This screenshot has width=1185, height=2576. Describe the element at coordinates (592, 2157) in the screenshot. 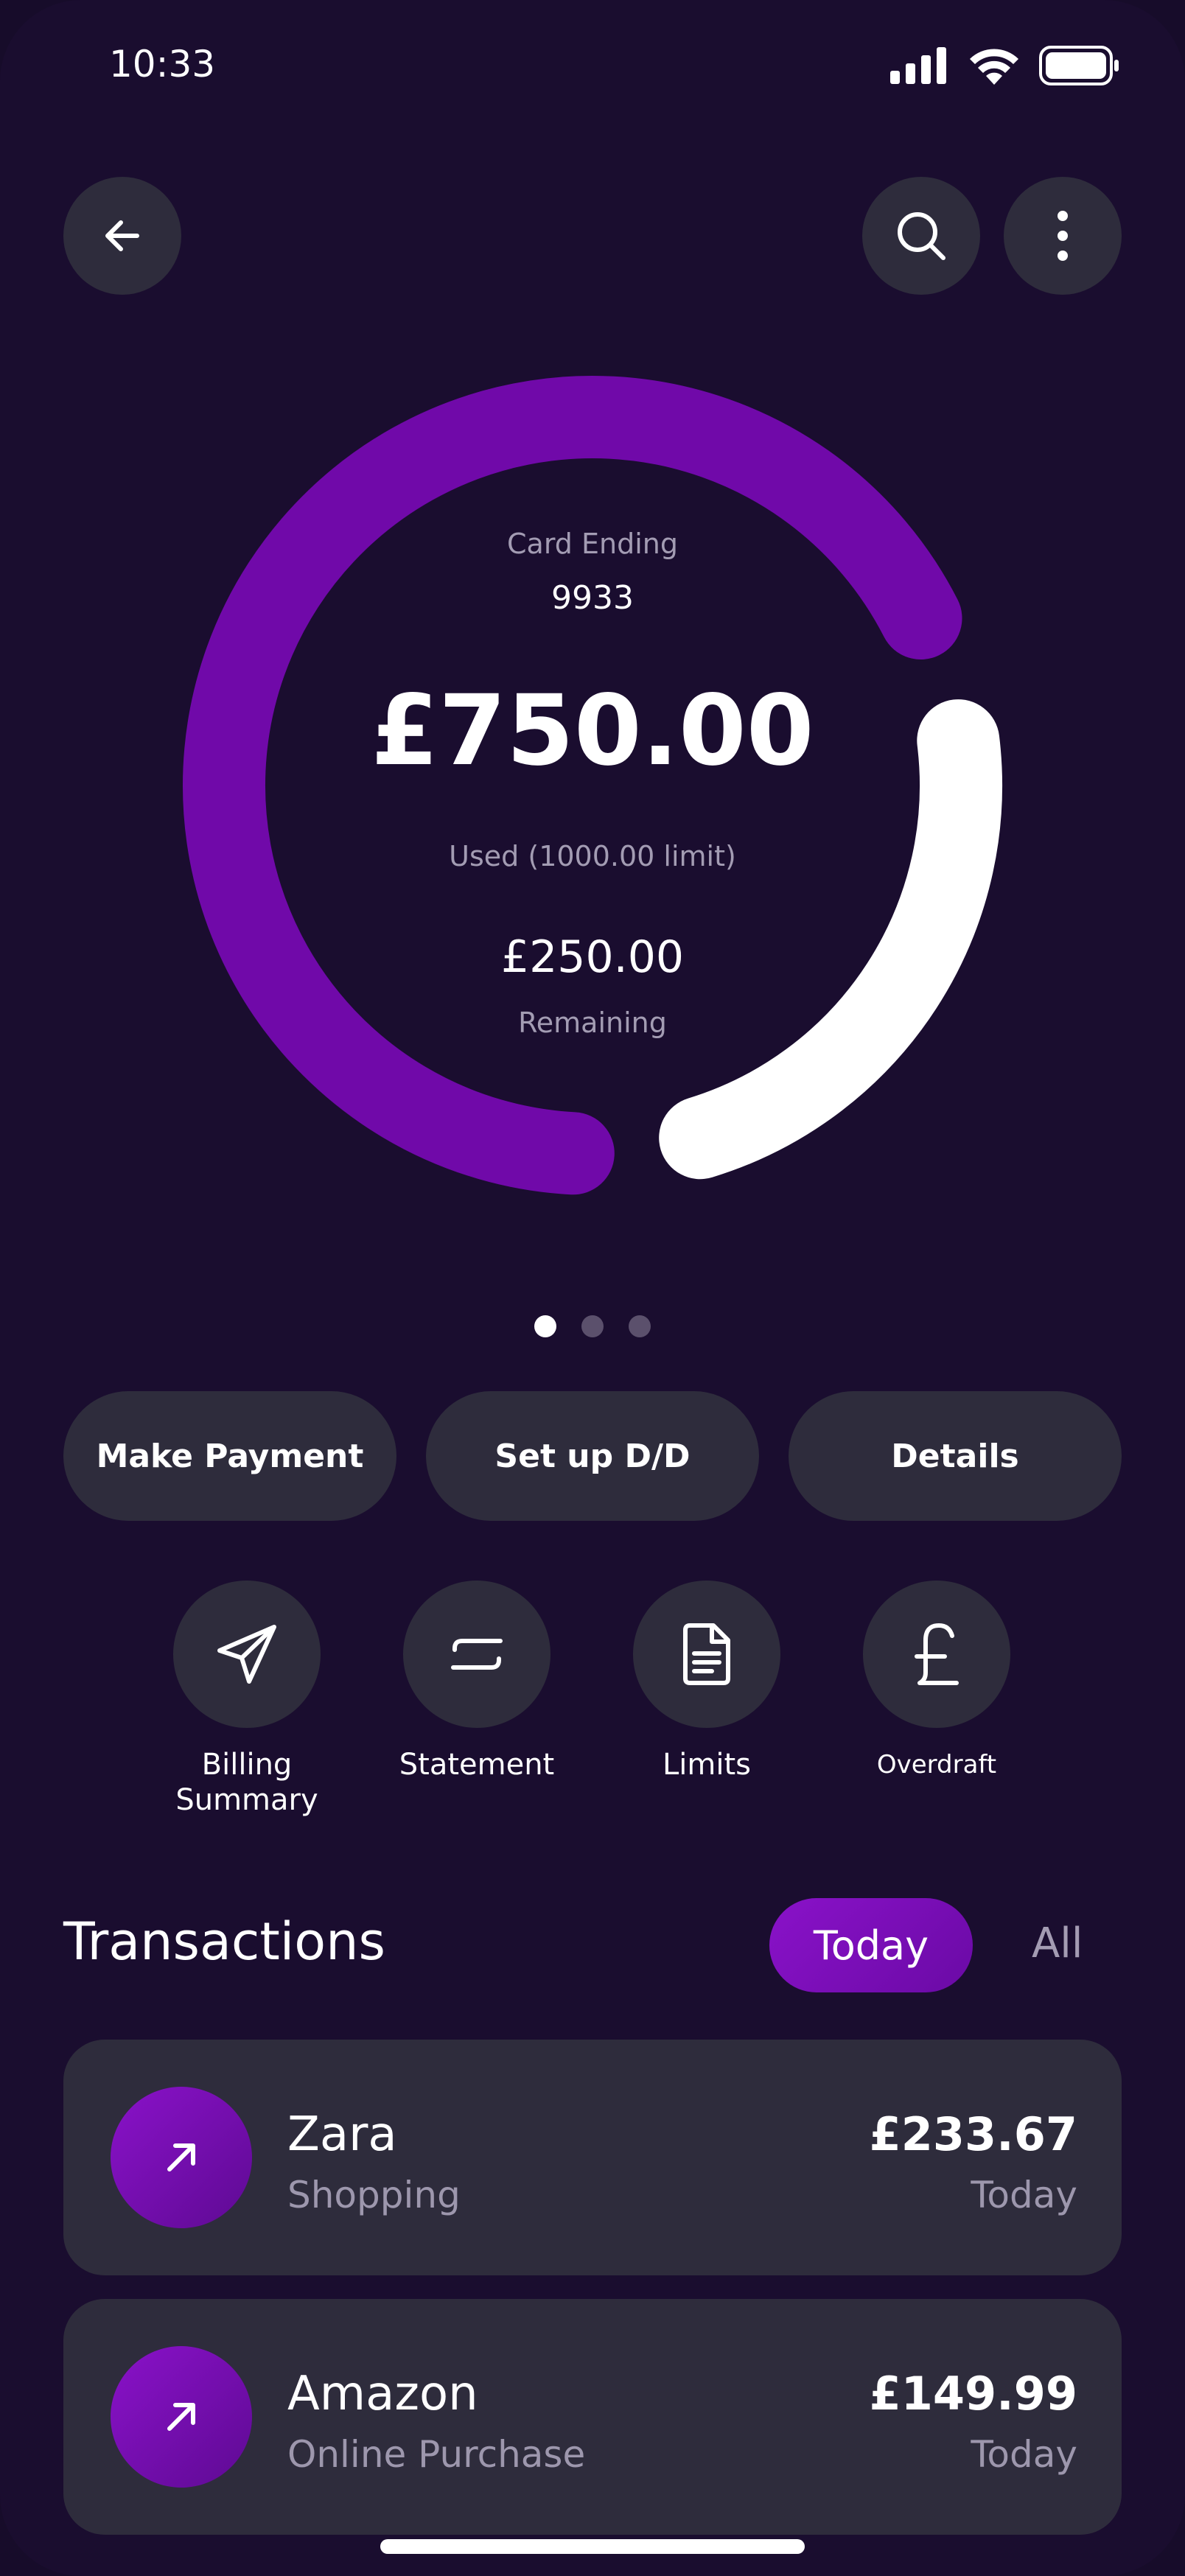

I see `transaction-row: Zara Shopping £233.67 Today` at that location.